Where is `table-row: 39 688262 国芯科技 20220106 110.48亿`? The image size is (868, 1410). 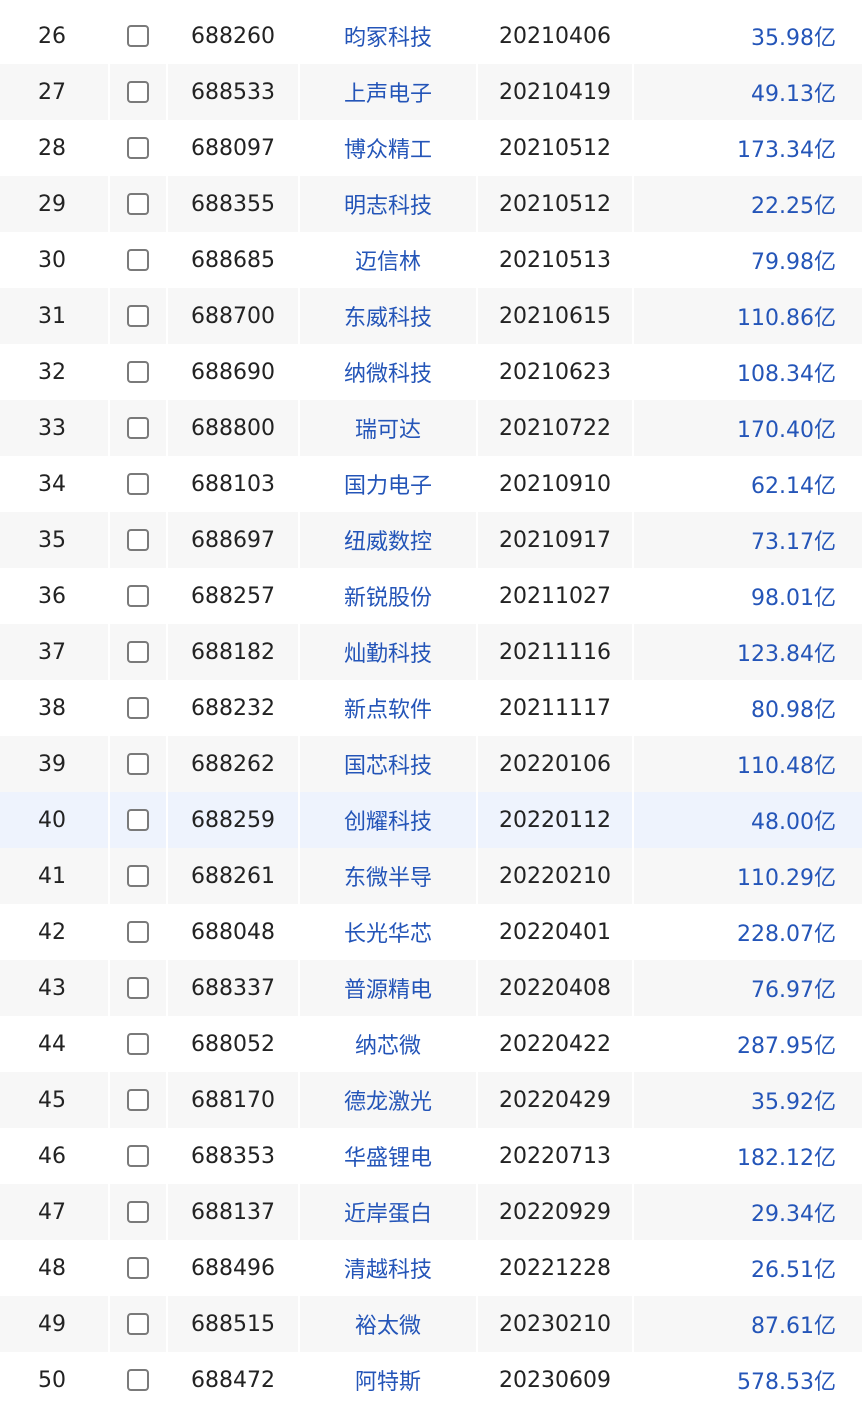
table-row: 39 688262 国芯科技 20220106 110.48亿 is located at coordinates (434, 764).